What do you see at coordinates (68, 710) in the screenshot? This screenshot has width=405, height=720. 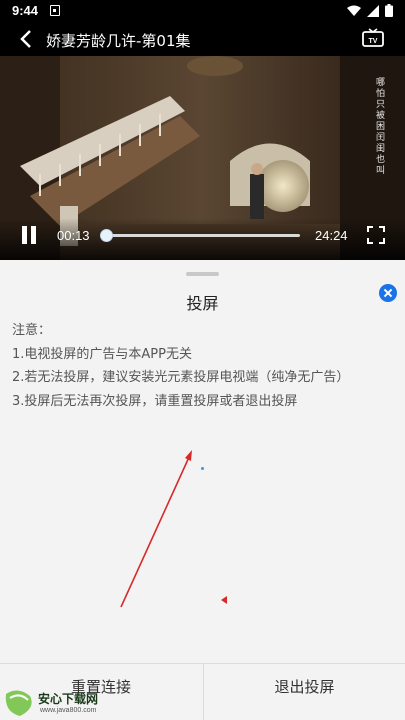 I see `watermark-url: www.java800.com` at bounding box center [68, 710].